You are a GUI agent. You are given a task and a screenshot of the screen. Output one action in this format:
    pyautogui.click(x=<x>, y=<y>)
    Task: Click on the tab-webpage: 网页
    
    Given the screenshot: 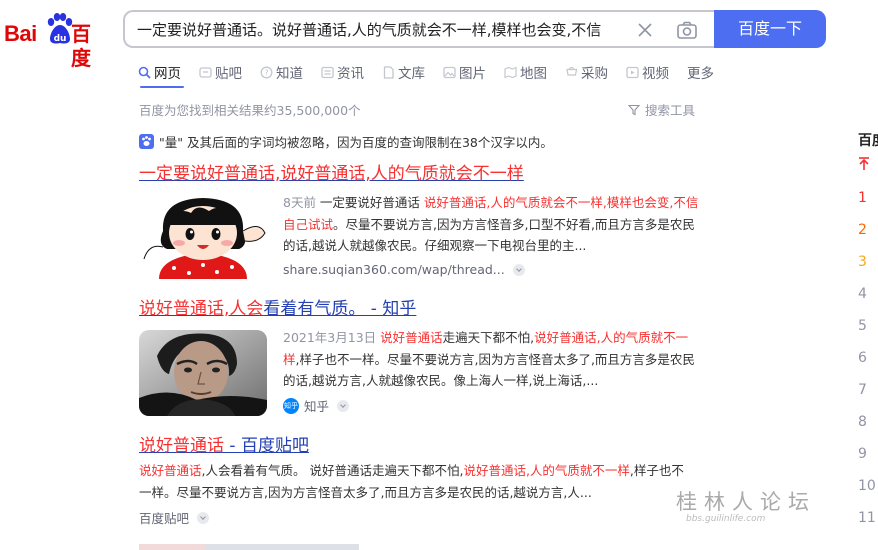 What is the action you would take?
    pyautogui.click(x=159, y=72)
    